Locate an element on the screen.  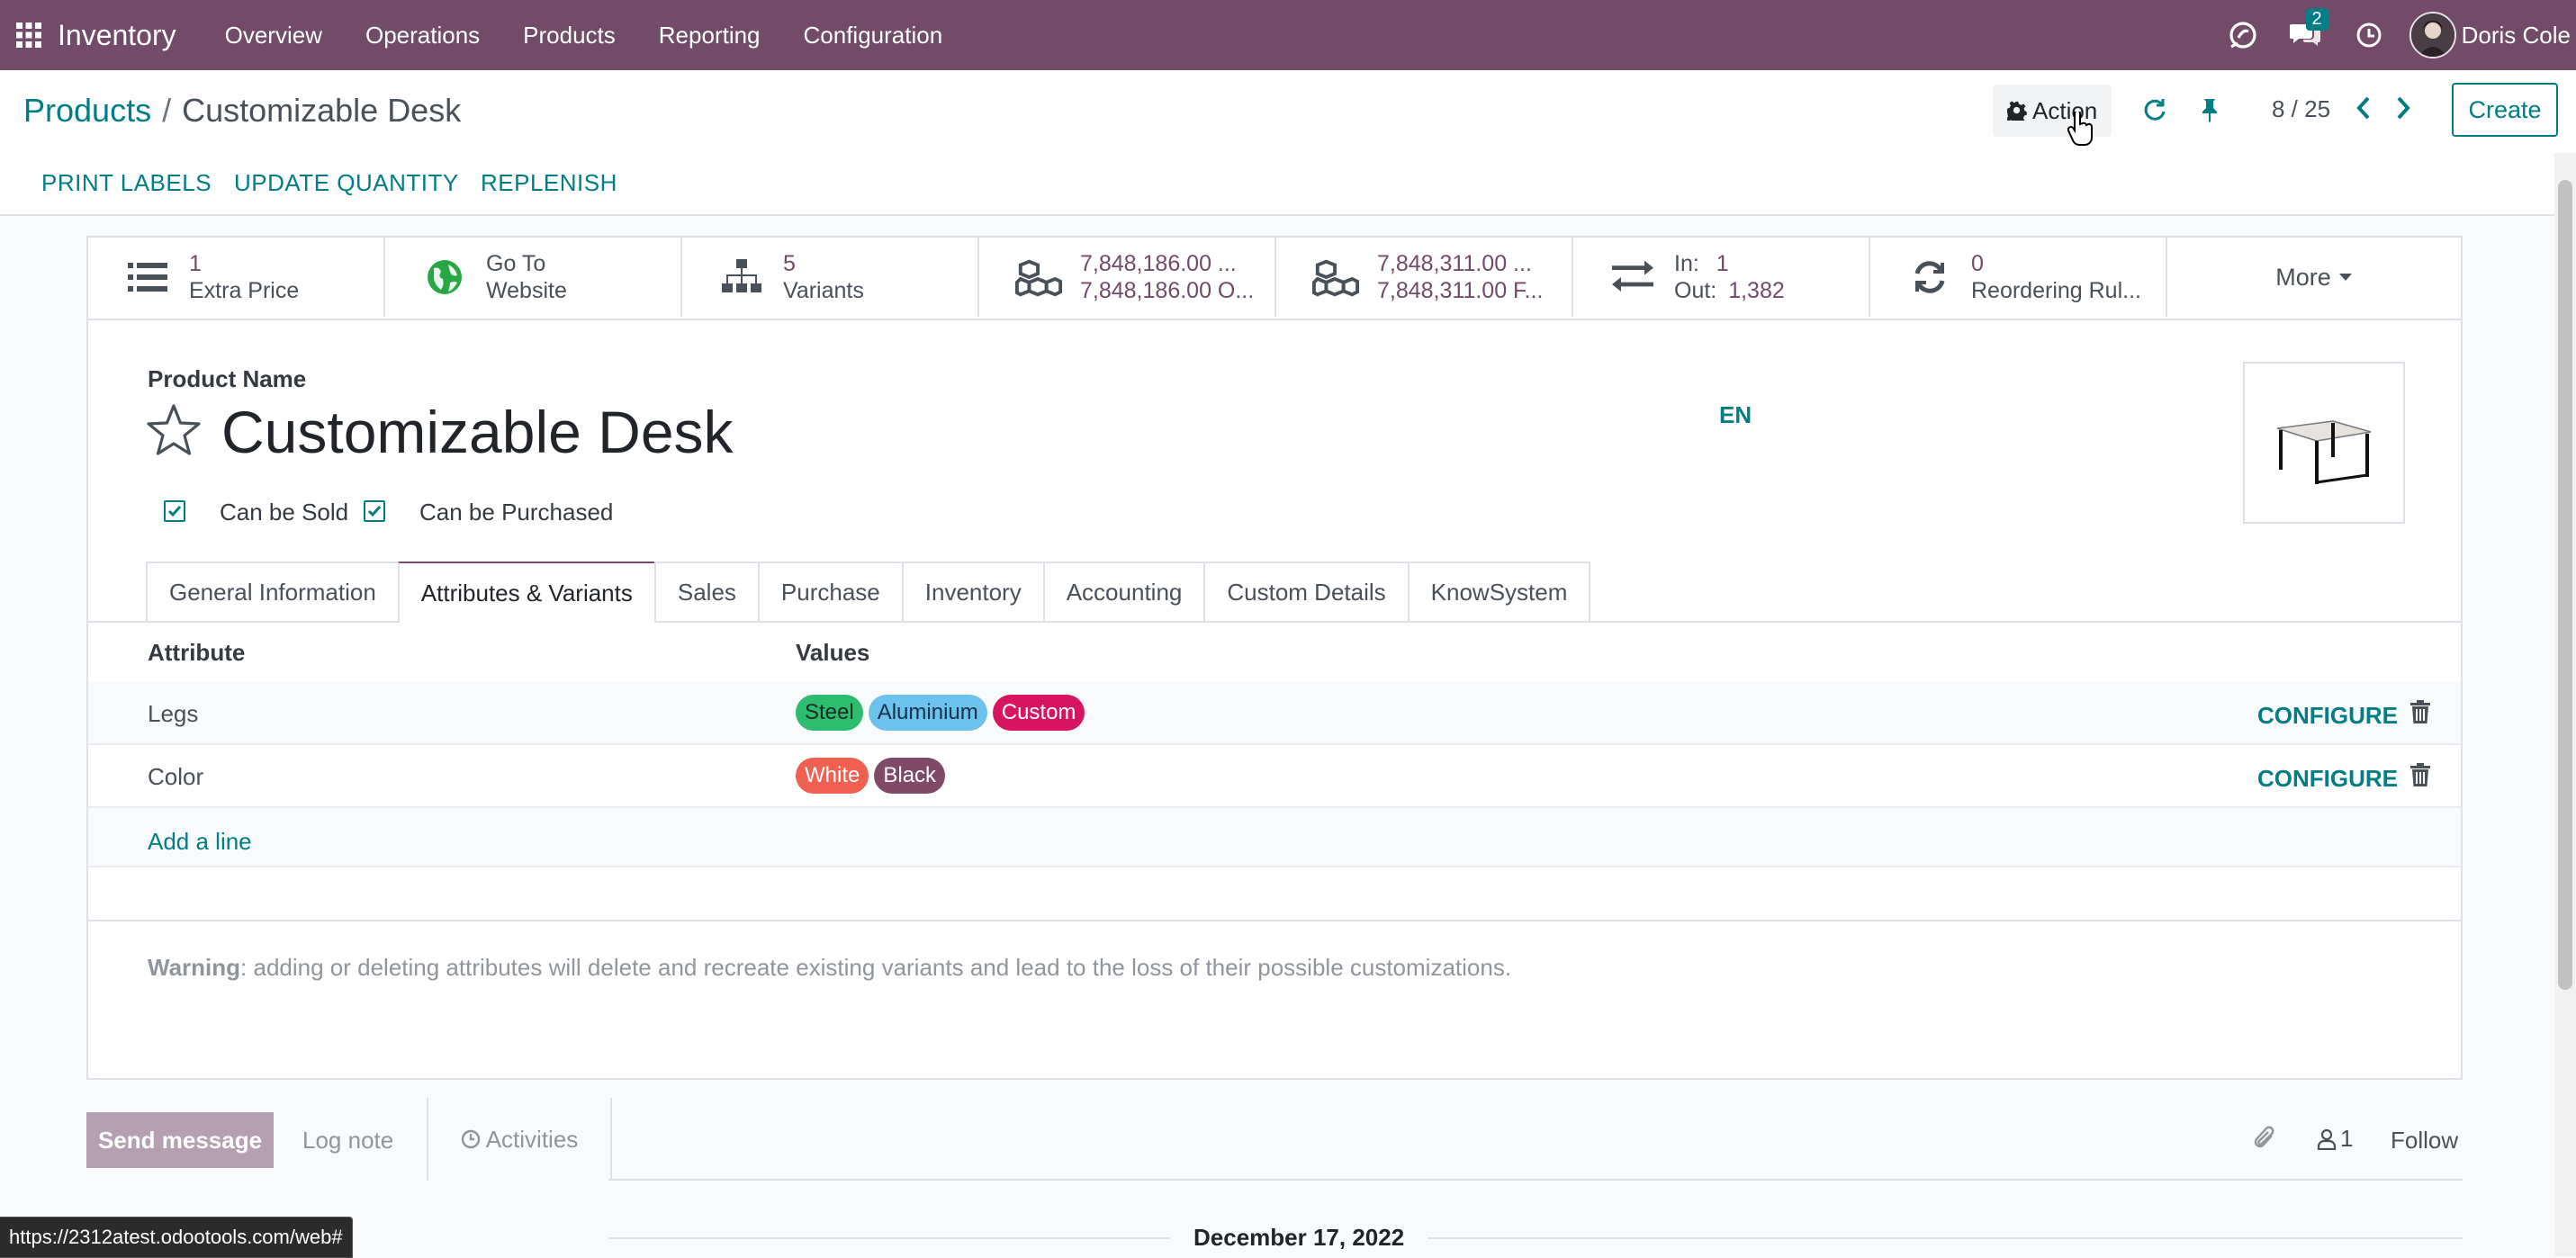
value-tag: Steel is located at coordinates (829, 713).